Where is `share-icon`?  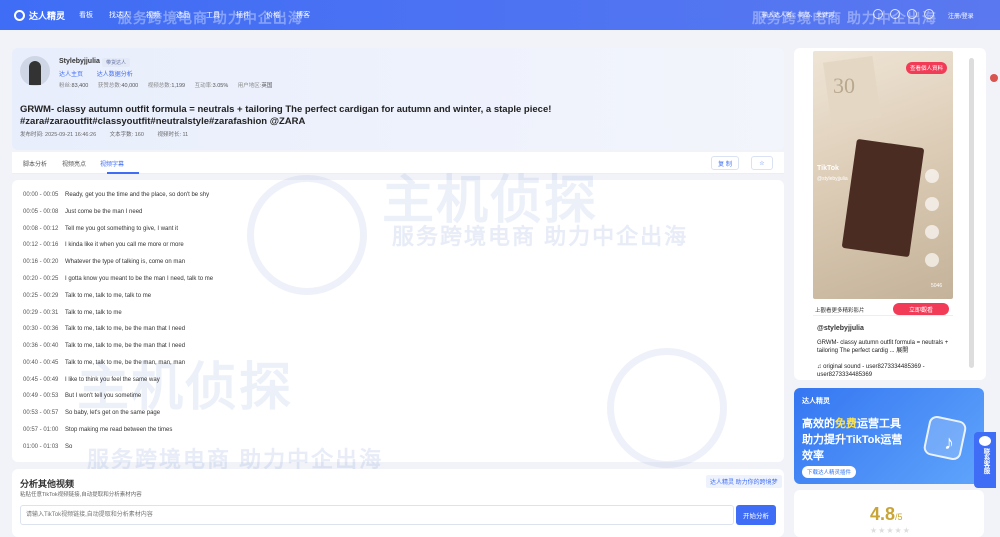 share-icon is located at coordinates (932, 260).